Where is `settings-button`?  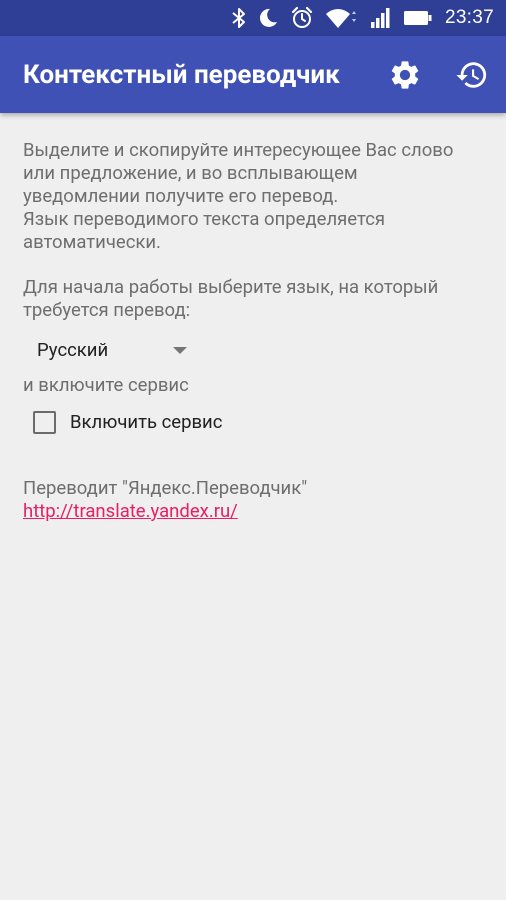 settings-button is located at coordinates (405, 75).